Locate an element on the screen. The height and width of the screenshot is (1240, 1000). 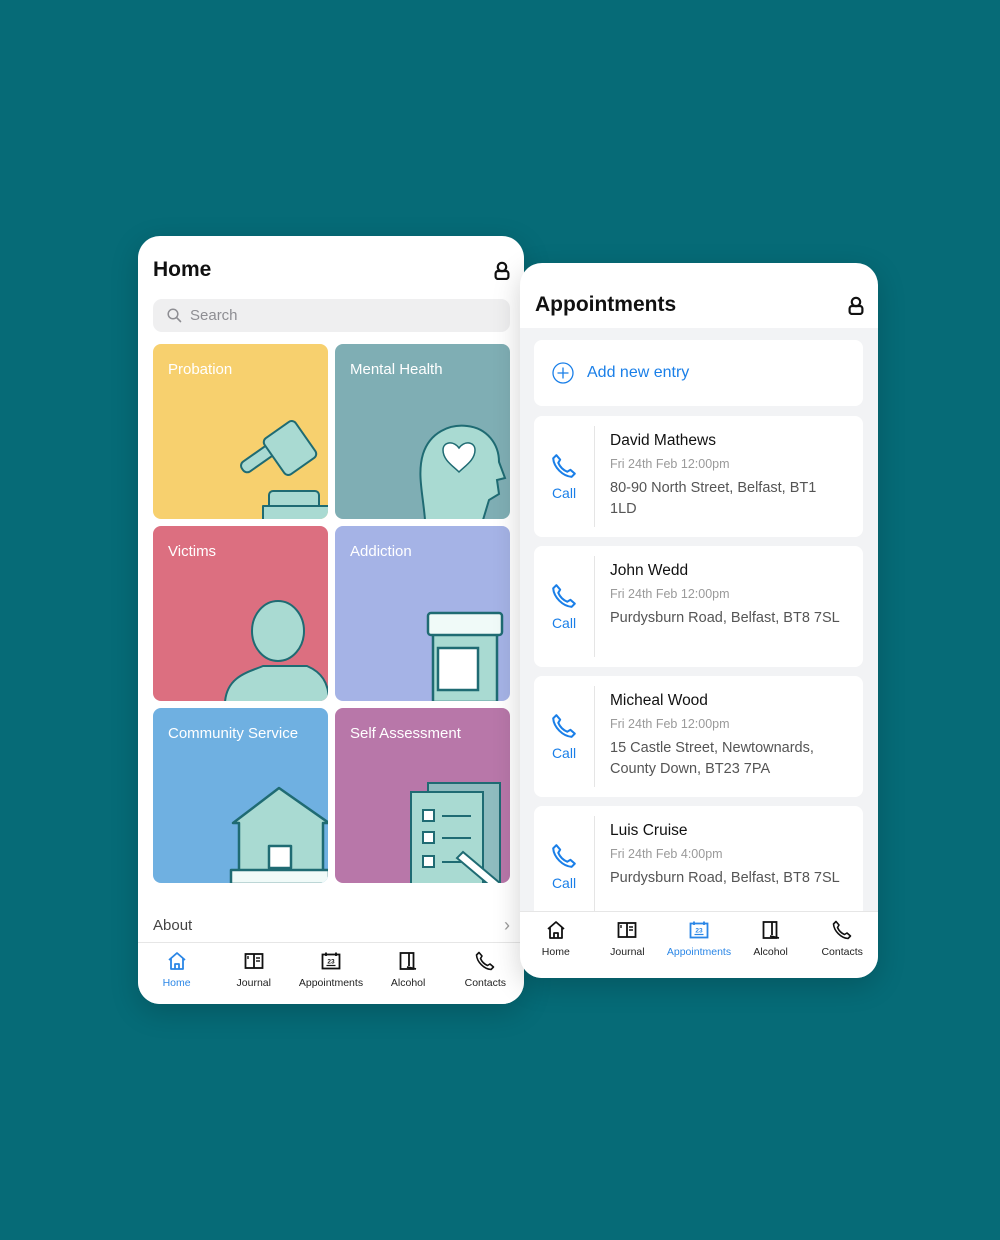
contact-name: John Wedd is located at coordinates (649, 570).